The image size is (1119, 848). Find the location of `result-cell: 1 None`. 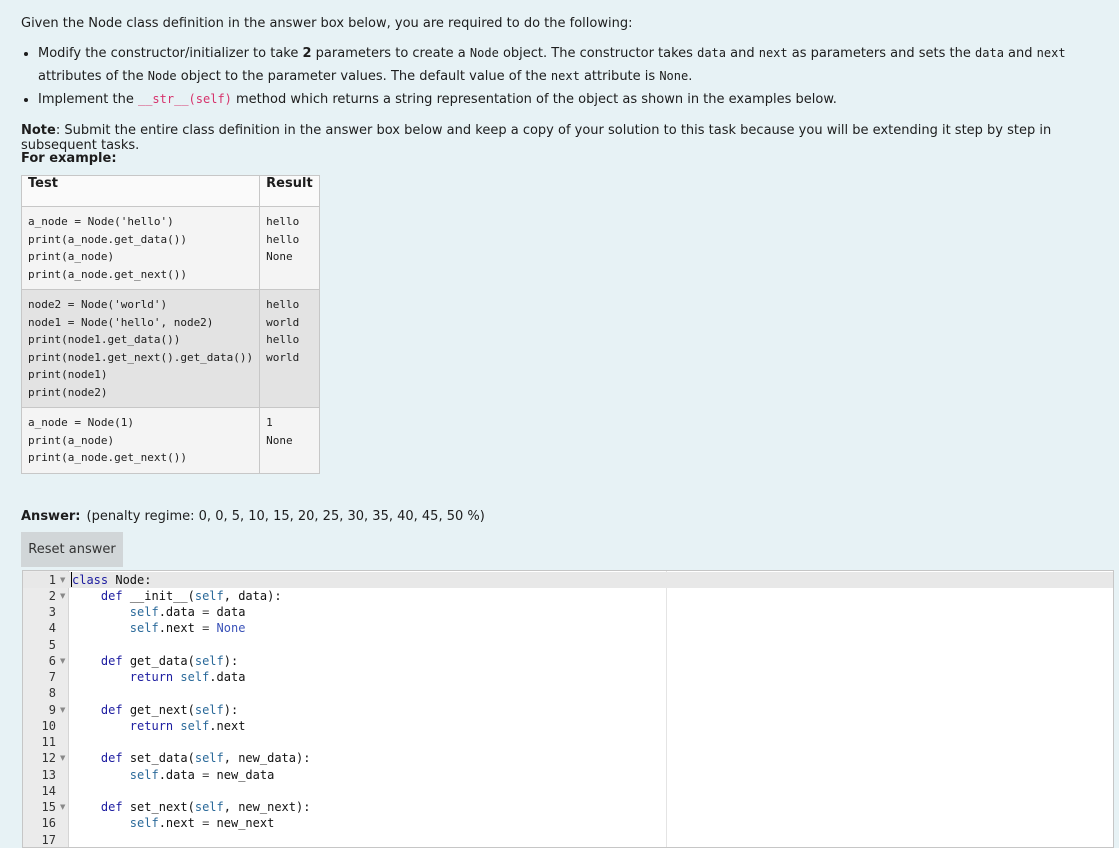

result-cell: 1 None is located at coordinates (289, 440).